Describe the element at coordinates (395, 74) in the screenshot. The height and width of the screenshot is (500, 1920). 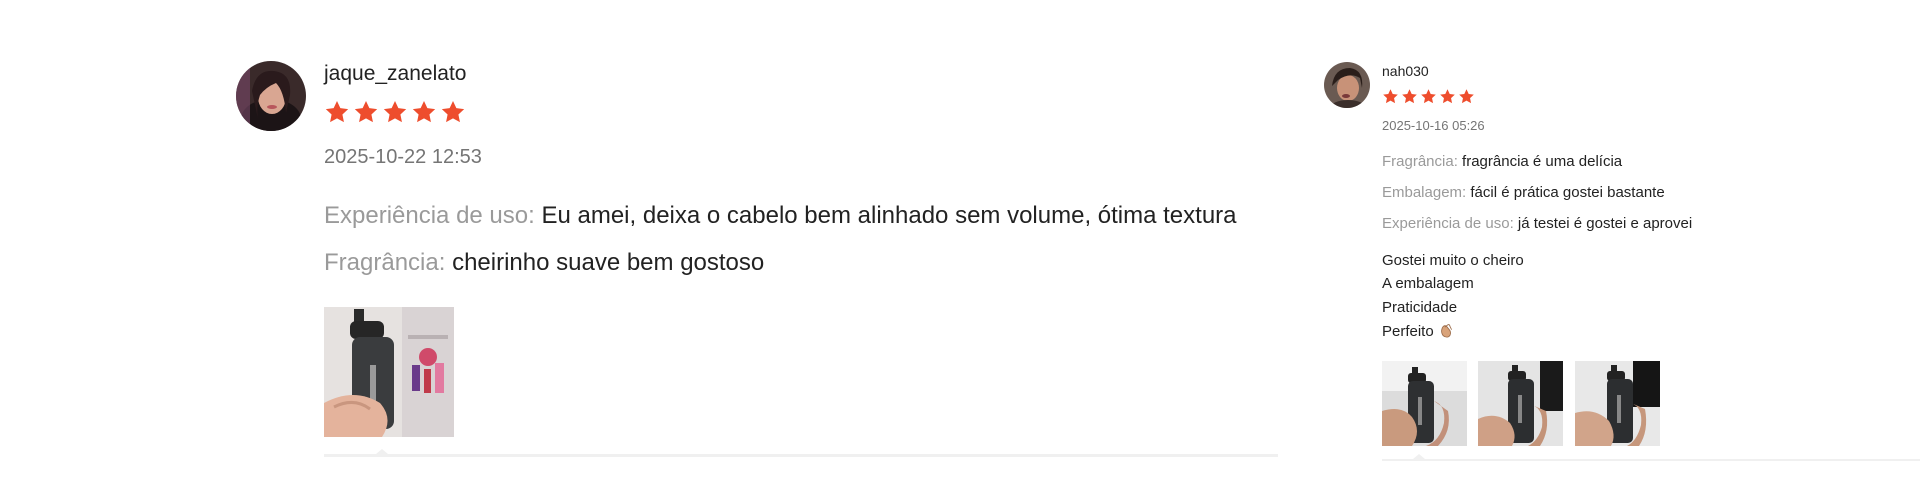
I see `username: jaque_zanelato` at that location.